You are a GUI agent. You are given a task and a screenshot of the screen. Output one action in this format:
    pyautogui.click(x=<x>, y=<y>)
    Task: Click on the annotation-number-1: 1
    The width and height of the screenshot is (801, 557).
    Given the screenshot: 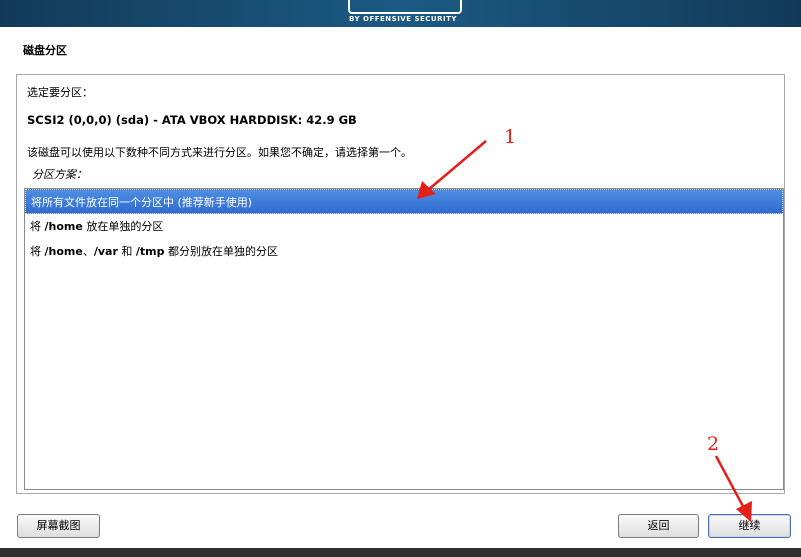 What is the action you would take?
    pyautogui.click(x=510, y=137)
    